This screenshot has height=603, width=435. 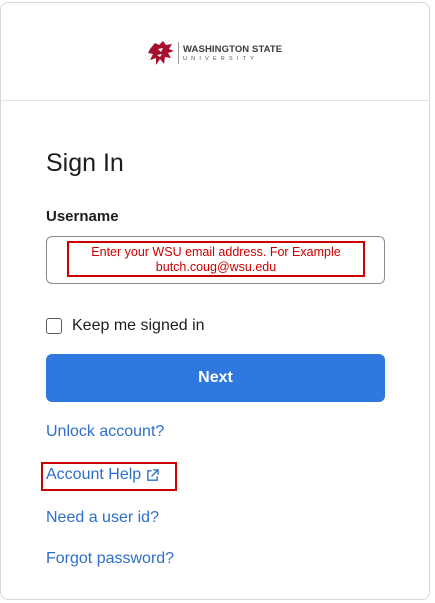 What do you see at coordinates (82, 216) in the screenshot?
I see `username-label: Username` at bounding box center [82, 216].